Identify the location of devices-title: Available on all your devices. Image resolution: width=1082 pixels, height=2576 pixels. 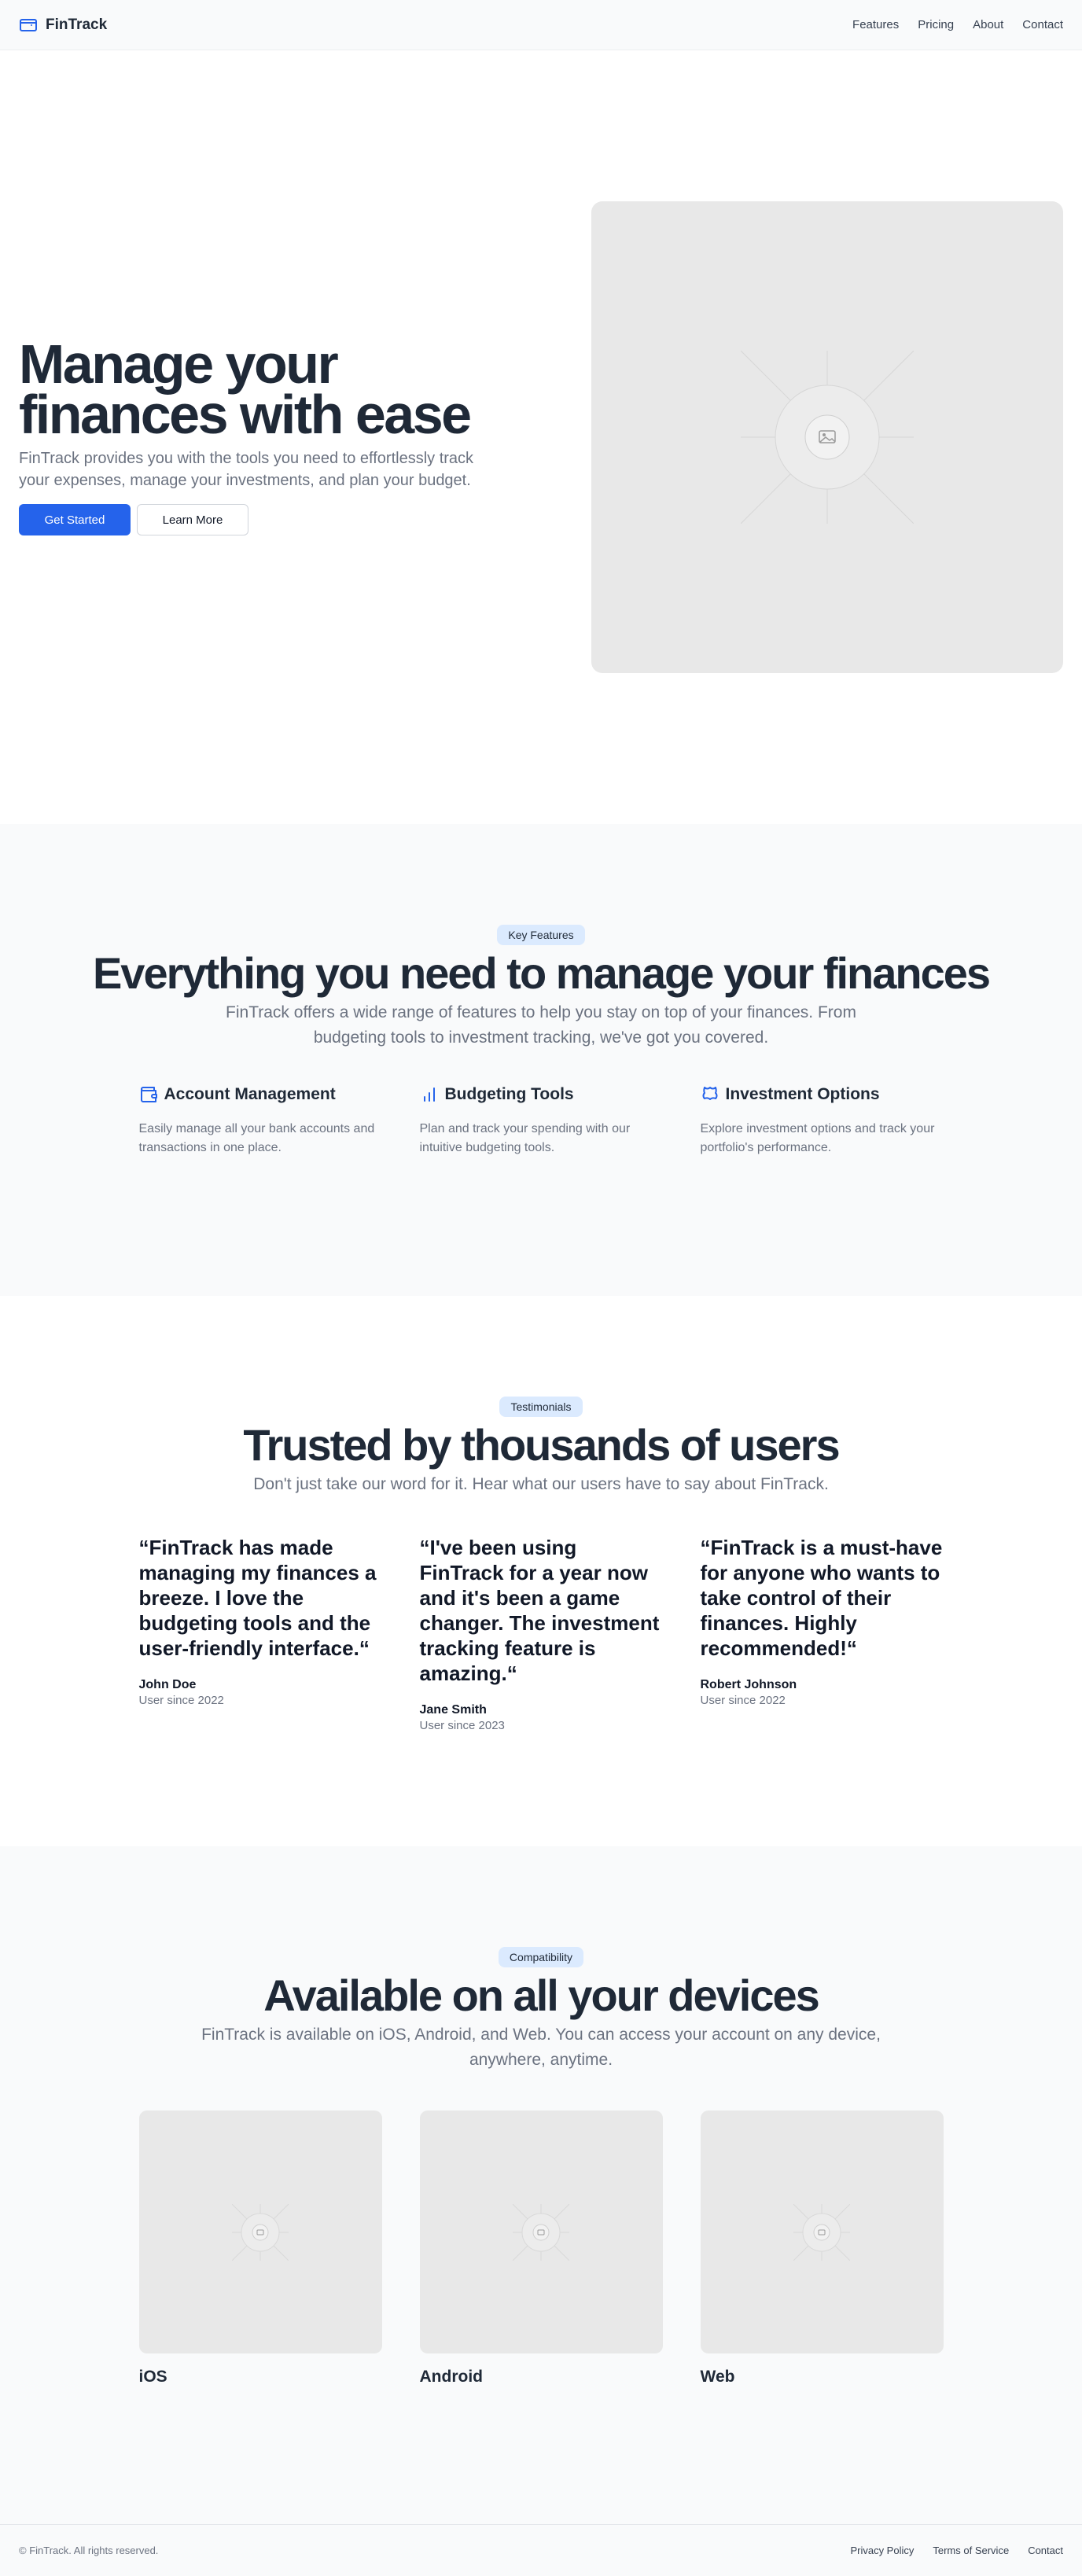
(541, 1996).